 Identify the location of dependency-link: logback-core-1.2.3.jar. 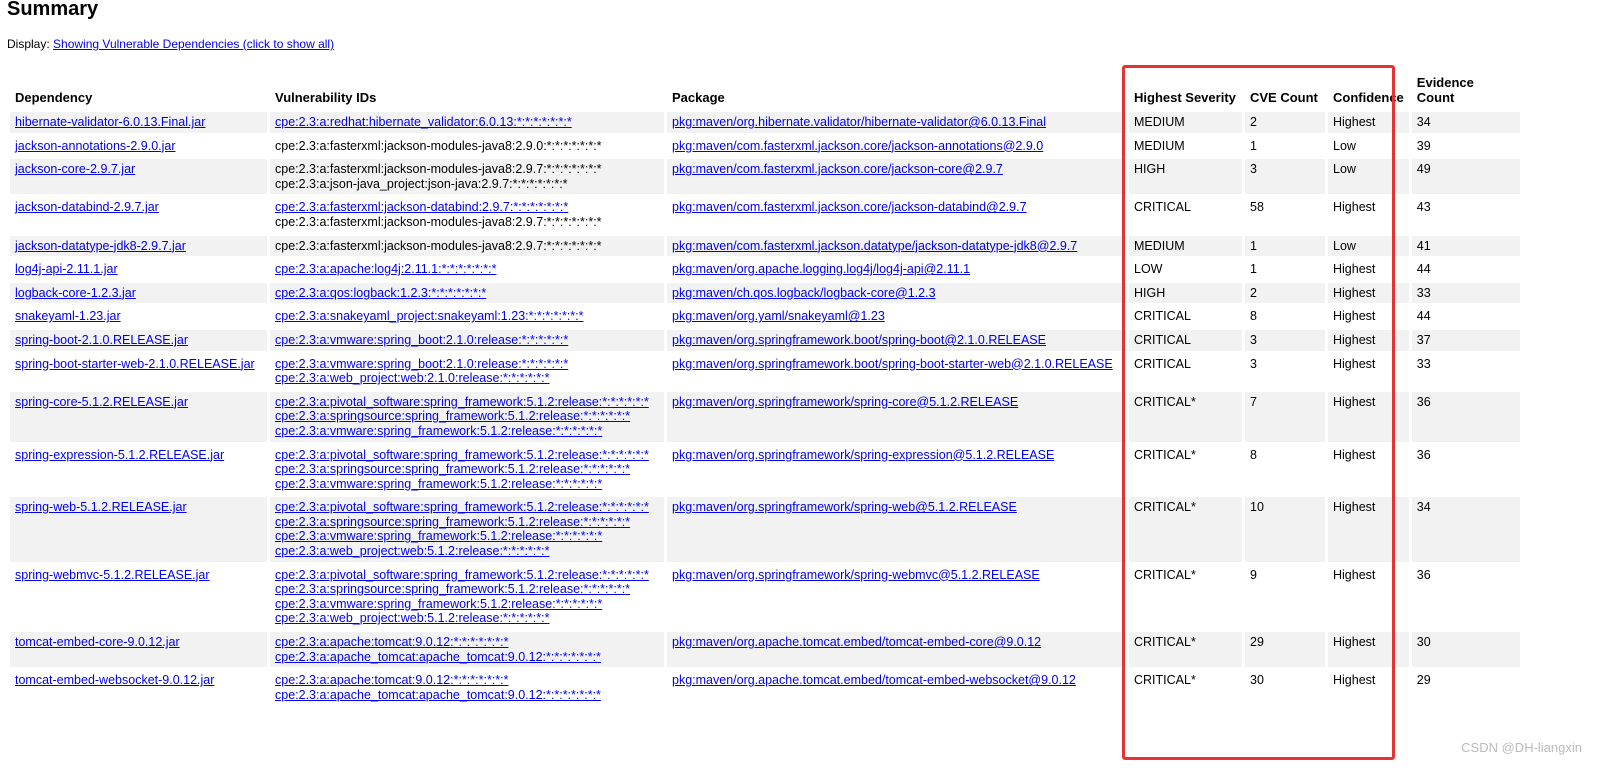
(75, 293).